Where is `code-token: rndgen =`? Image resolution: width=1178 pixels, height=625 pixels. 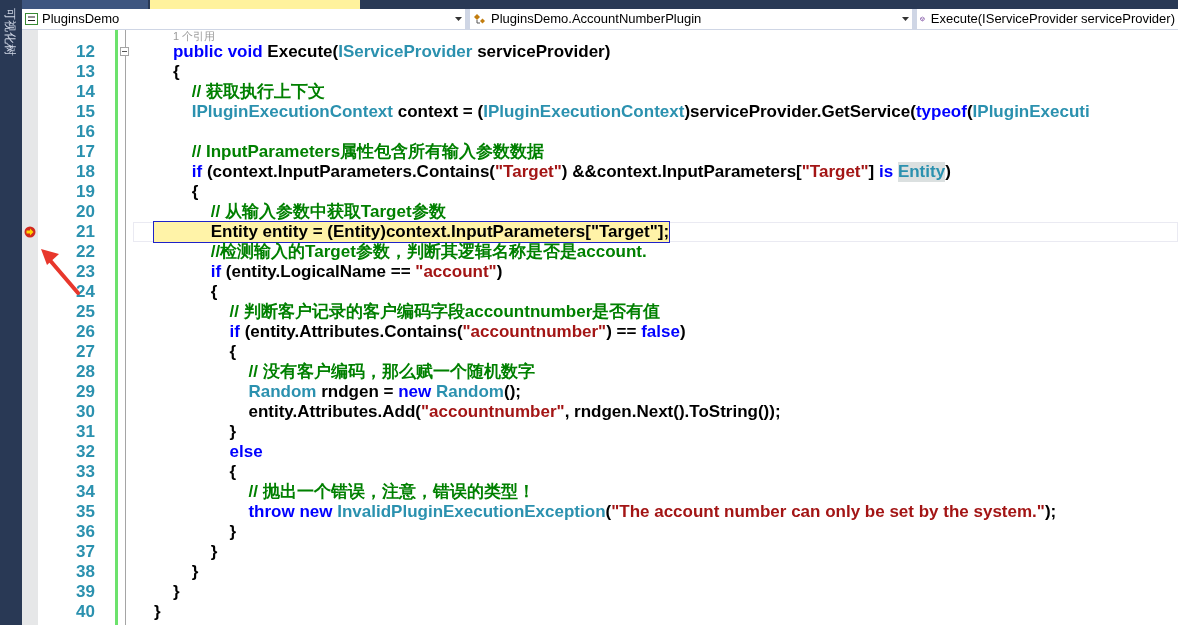 code-token: rndgen = is located at coordinates (357, 392).